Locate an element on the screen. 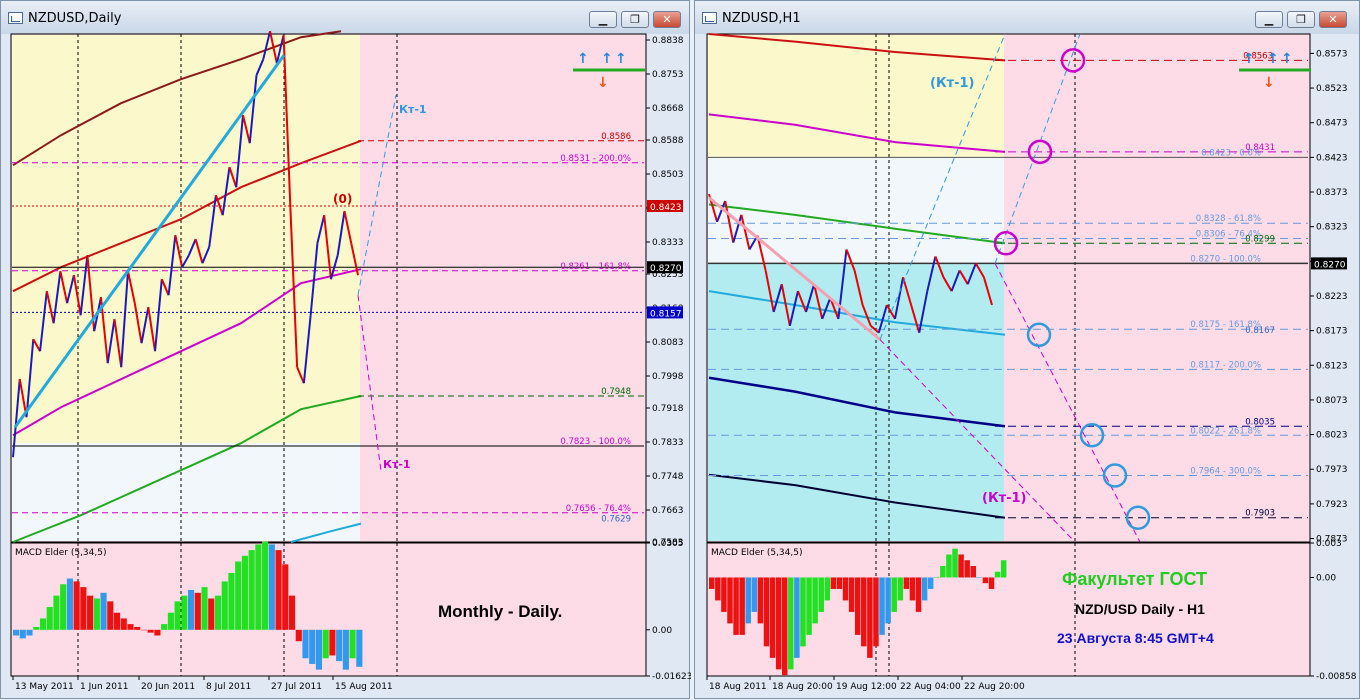  macd-y-tick-label: 0.0305 is located at coordinates (668, 544).